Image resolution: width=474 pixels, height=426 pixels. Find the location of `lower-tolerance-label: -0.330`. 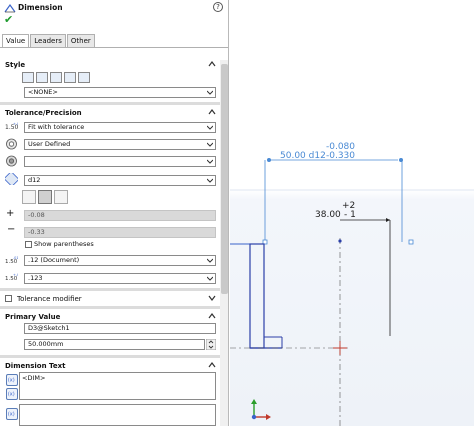

lower-tolerance-label: -0.330 is located at coordinates (340, 156).